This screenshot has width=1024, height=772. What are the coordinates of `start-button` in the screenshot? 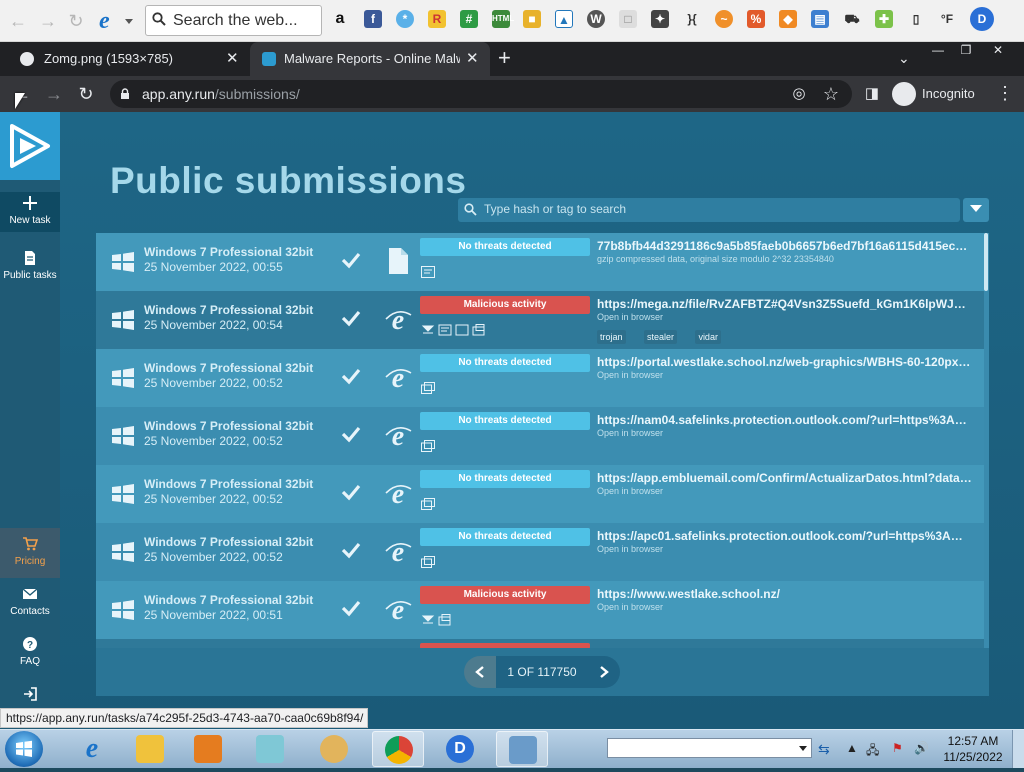 It's located at (24, 749).